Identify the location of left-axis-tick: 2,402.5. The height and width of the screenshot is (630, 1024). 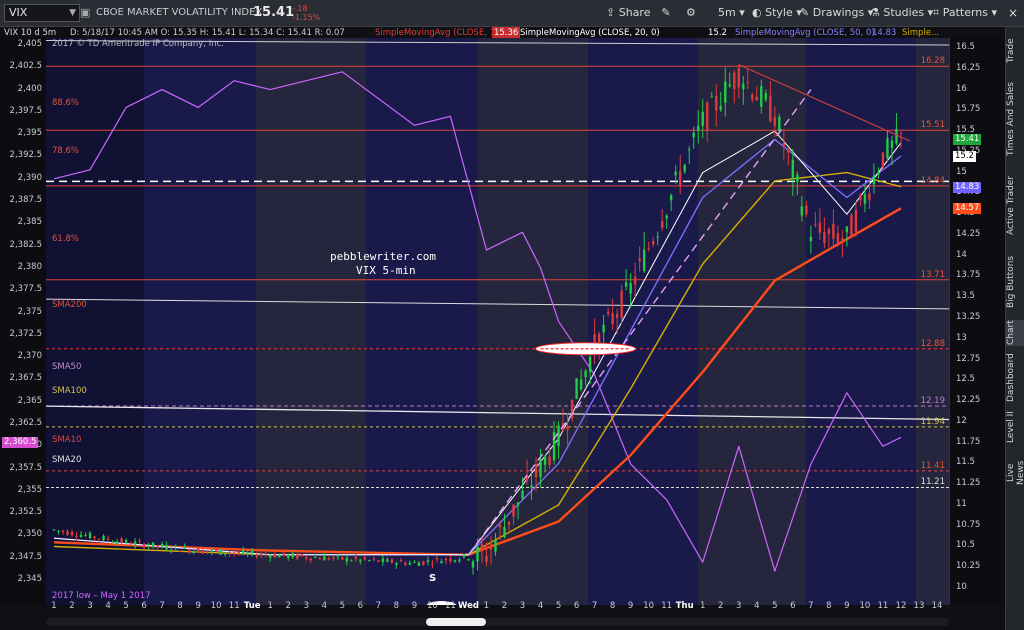
(25, 66).